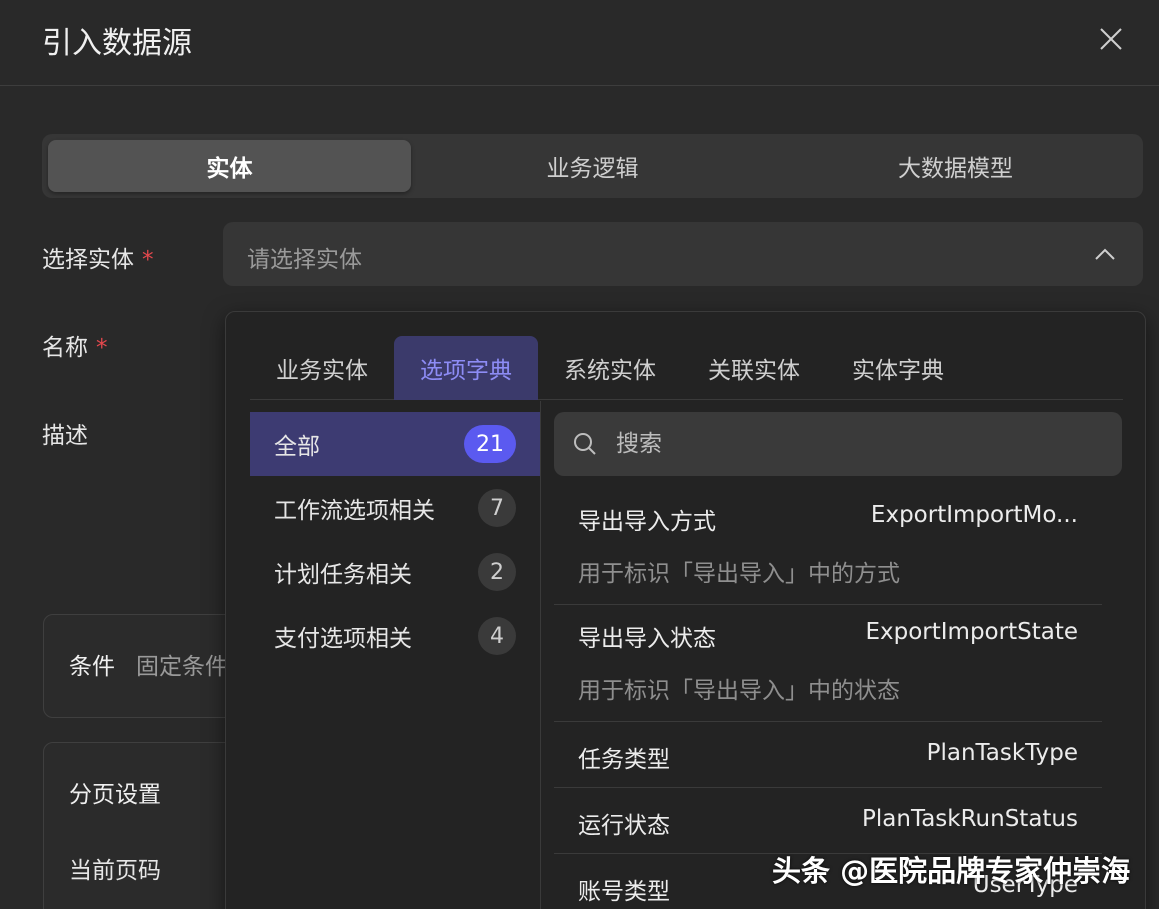 The width and height of the screenshot is (1159, 909). I want to click on dialog-title: 引入数据源, so click(117, 43).